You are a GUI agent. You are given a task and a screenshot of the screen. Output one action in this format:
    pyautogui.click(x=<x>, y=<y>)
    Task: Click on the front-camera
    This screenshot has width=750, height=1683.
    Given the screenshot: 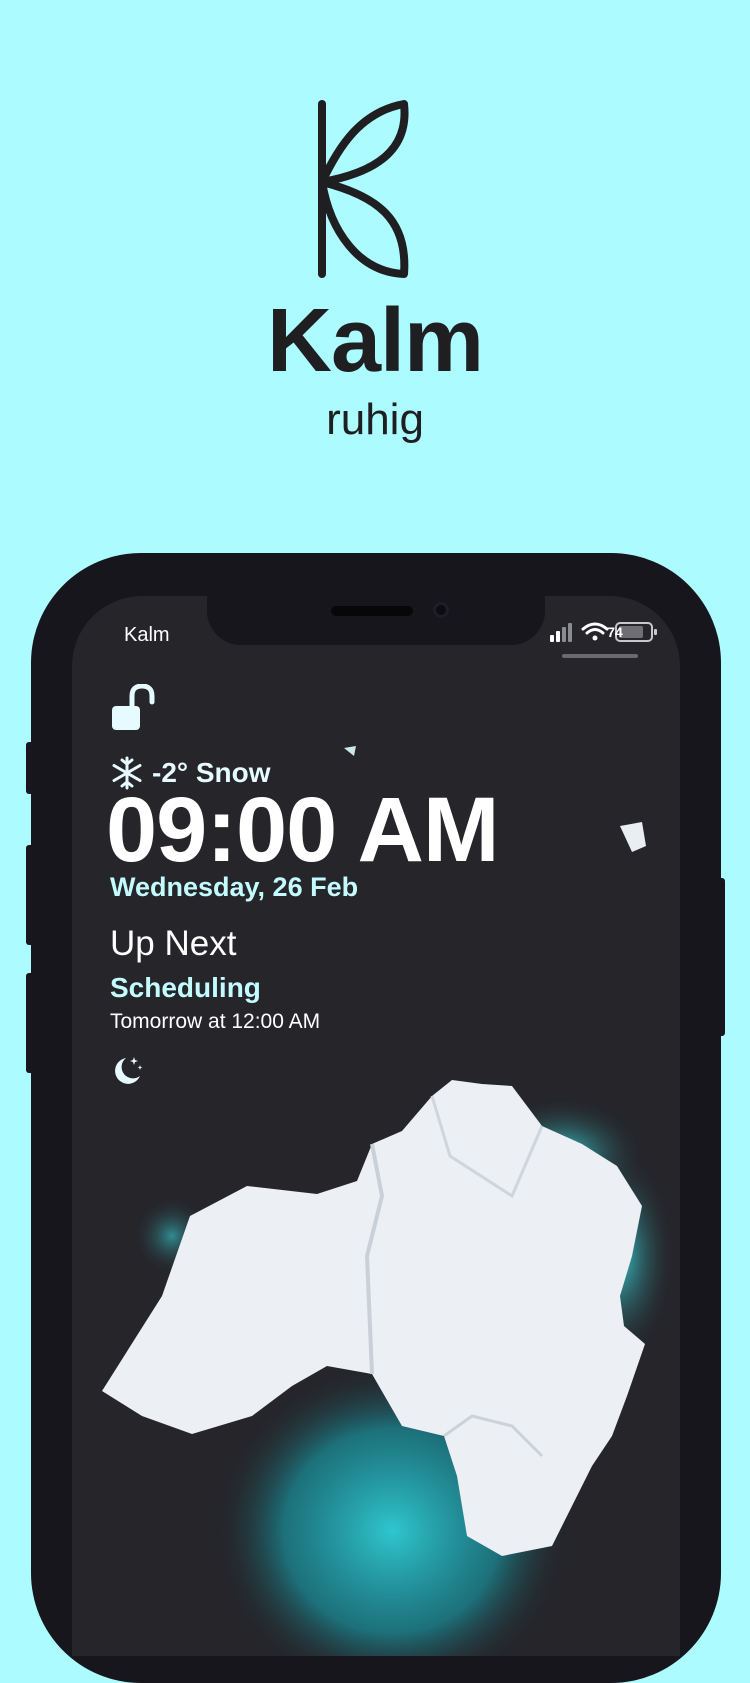 What is the action you would take?
    pyautogui.click(x=441, y=610)
    